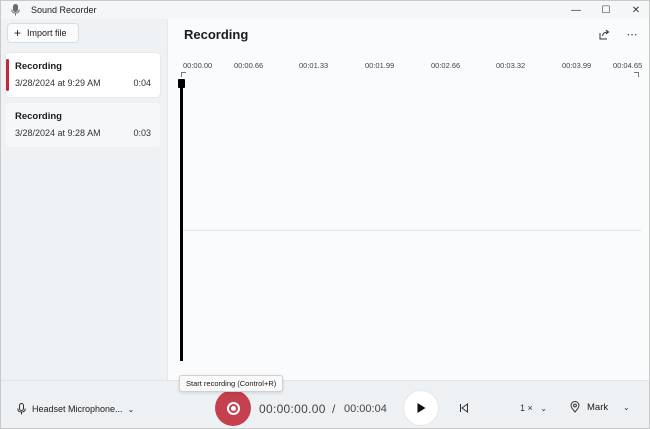 The height and width of the screenshot is (429, 650). What do you see at coordinates (632, 34) in the screenshot?
I see `more-icon: ⋯` at bounding box center [632, 34].